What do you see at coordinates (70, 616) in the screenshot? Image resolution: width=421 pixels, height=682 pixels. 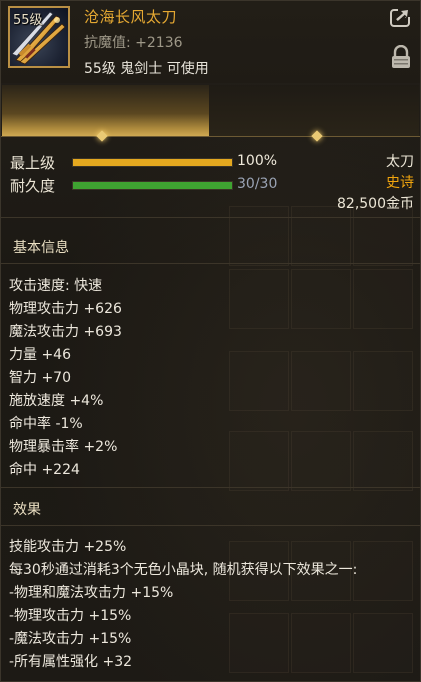 I see `effect-line: -物理攻击力 +15%` at bounding box center [70, 616].